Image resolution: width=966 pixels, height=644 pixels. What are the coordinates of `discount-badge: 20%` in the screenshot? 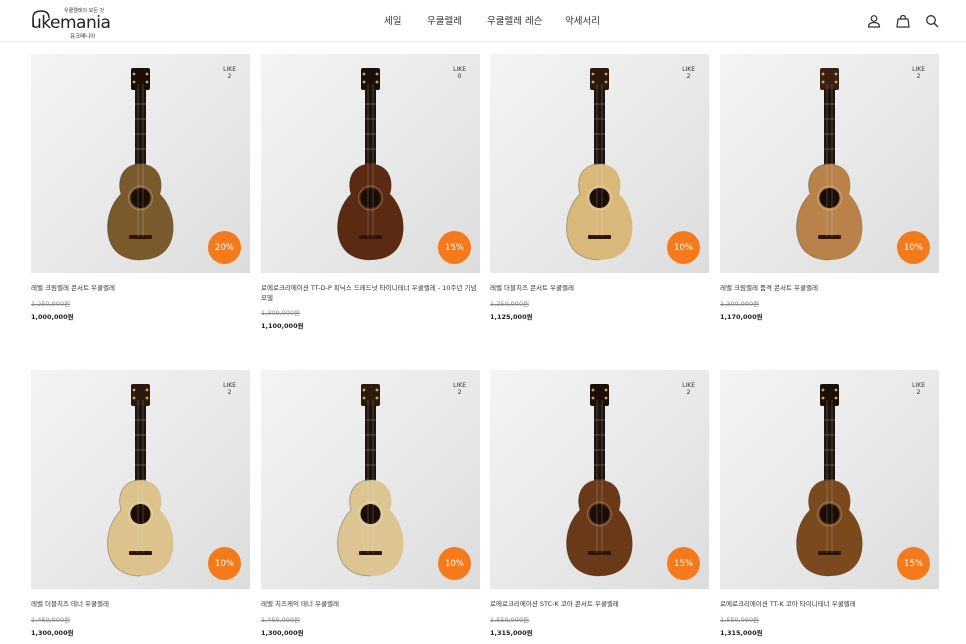 It's located at (224, 247).